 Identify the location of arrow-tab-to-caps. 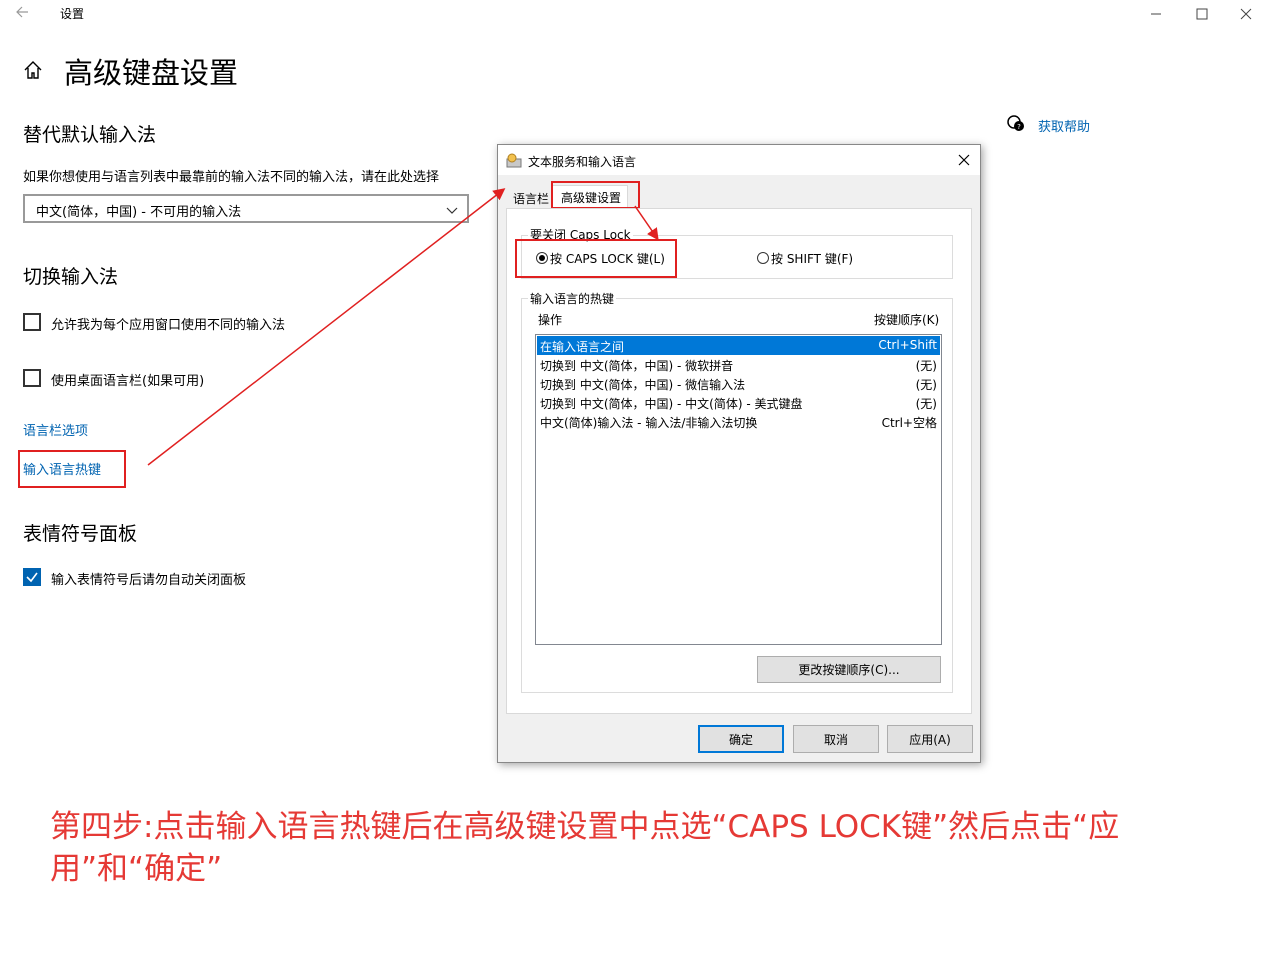
(646, 223).